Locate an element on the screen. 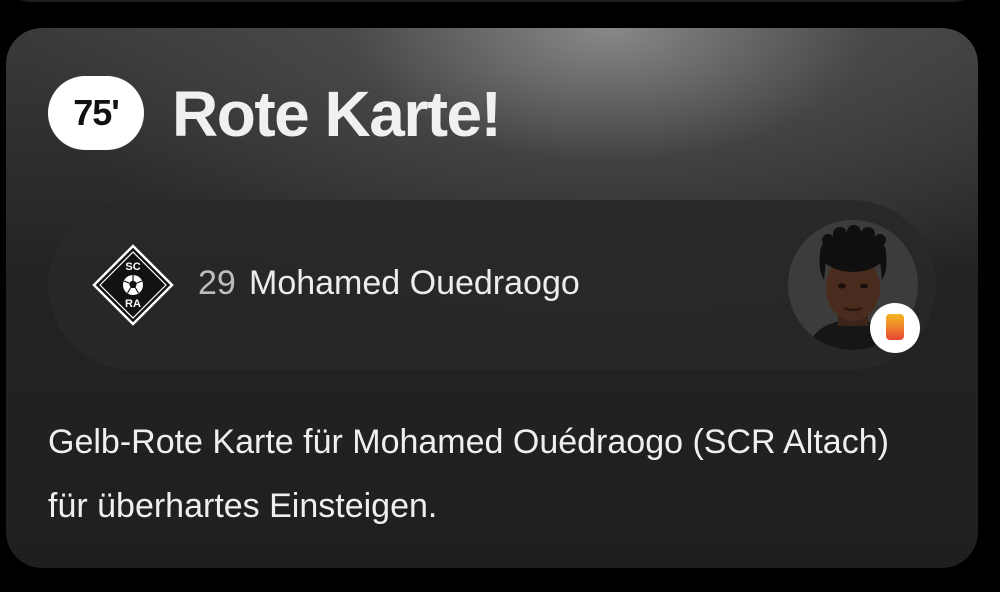 Image resolution: width=1000 pixels, height=592 pixels. player-name: Mohamed Ouedraogo is located at coordinates (414, 283).